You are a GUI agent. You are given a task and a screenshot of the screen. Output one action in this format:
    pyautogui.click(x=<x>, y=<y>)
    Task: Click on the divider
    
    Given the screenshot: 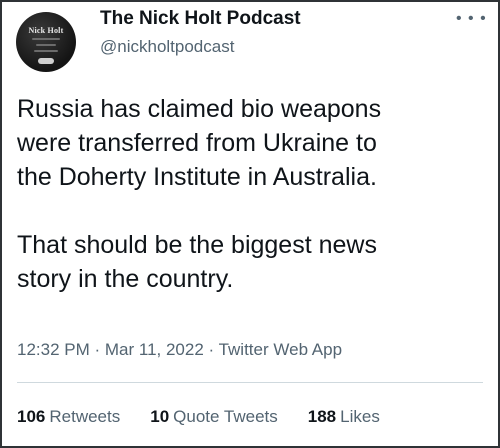 What is the action you would take?
    pyautogui.click(x=250, y=382)
    